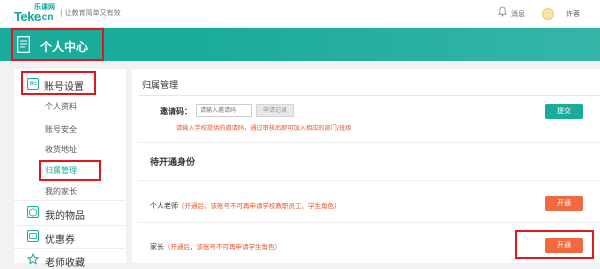 This screenshot has width=600, height=269. Describe the element at coordinates (222, 247) in the screenshot. I see `role-note: （开通后，该账号不可再申请学生角色）` at that location.